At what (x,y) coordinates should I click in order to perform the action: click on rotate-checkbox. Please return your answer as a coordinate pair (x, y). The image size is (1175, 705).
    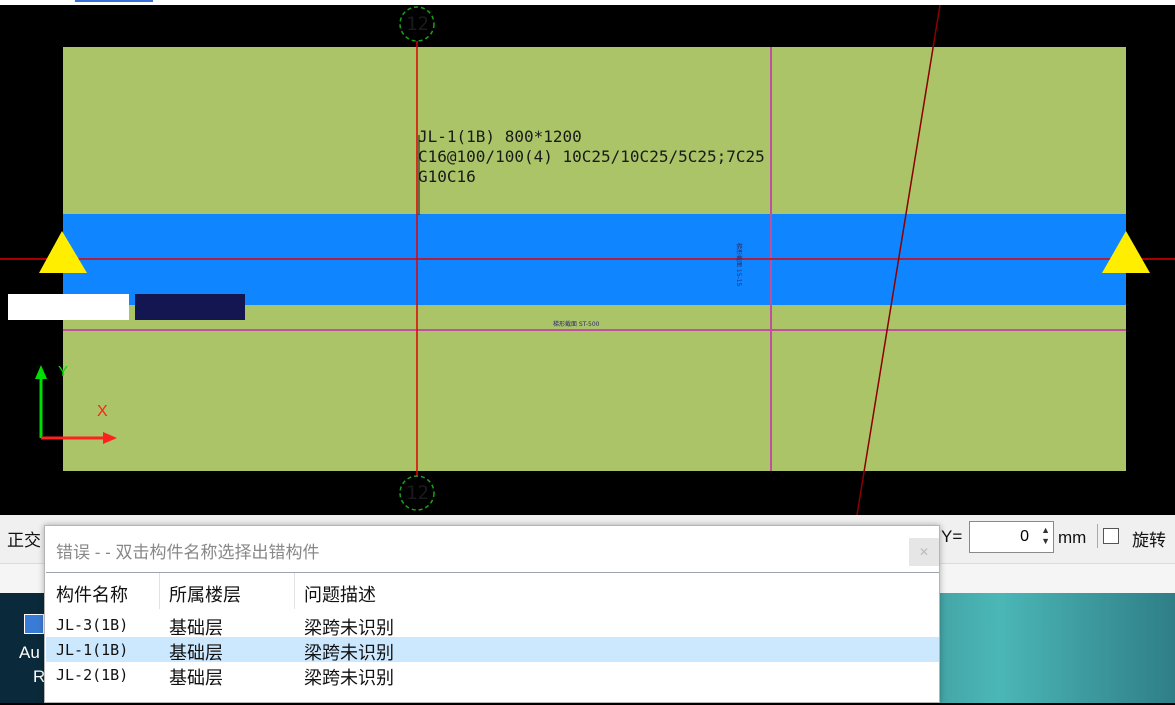
    Looking at the image, I should click on (1111, 536).